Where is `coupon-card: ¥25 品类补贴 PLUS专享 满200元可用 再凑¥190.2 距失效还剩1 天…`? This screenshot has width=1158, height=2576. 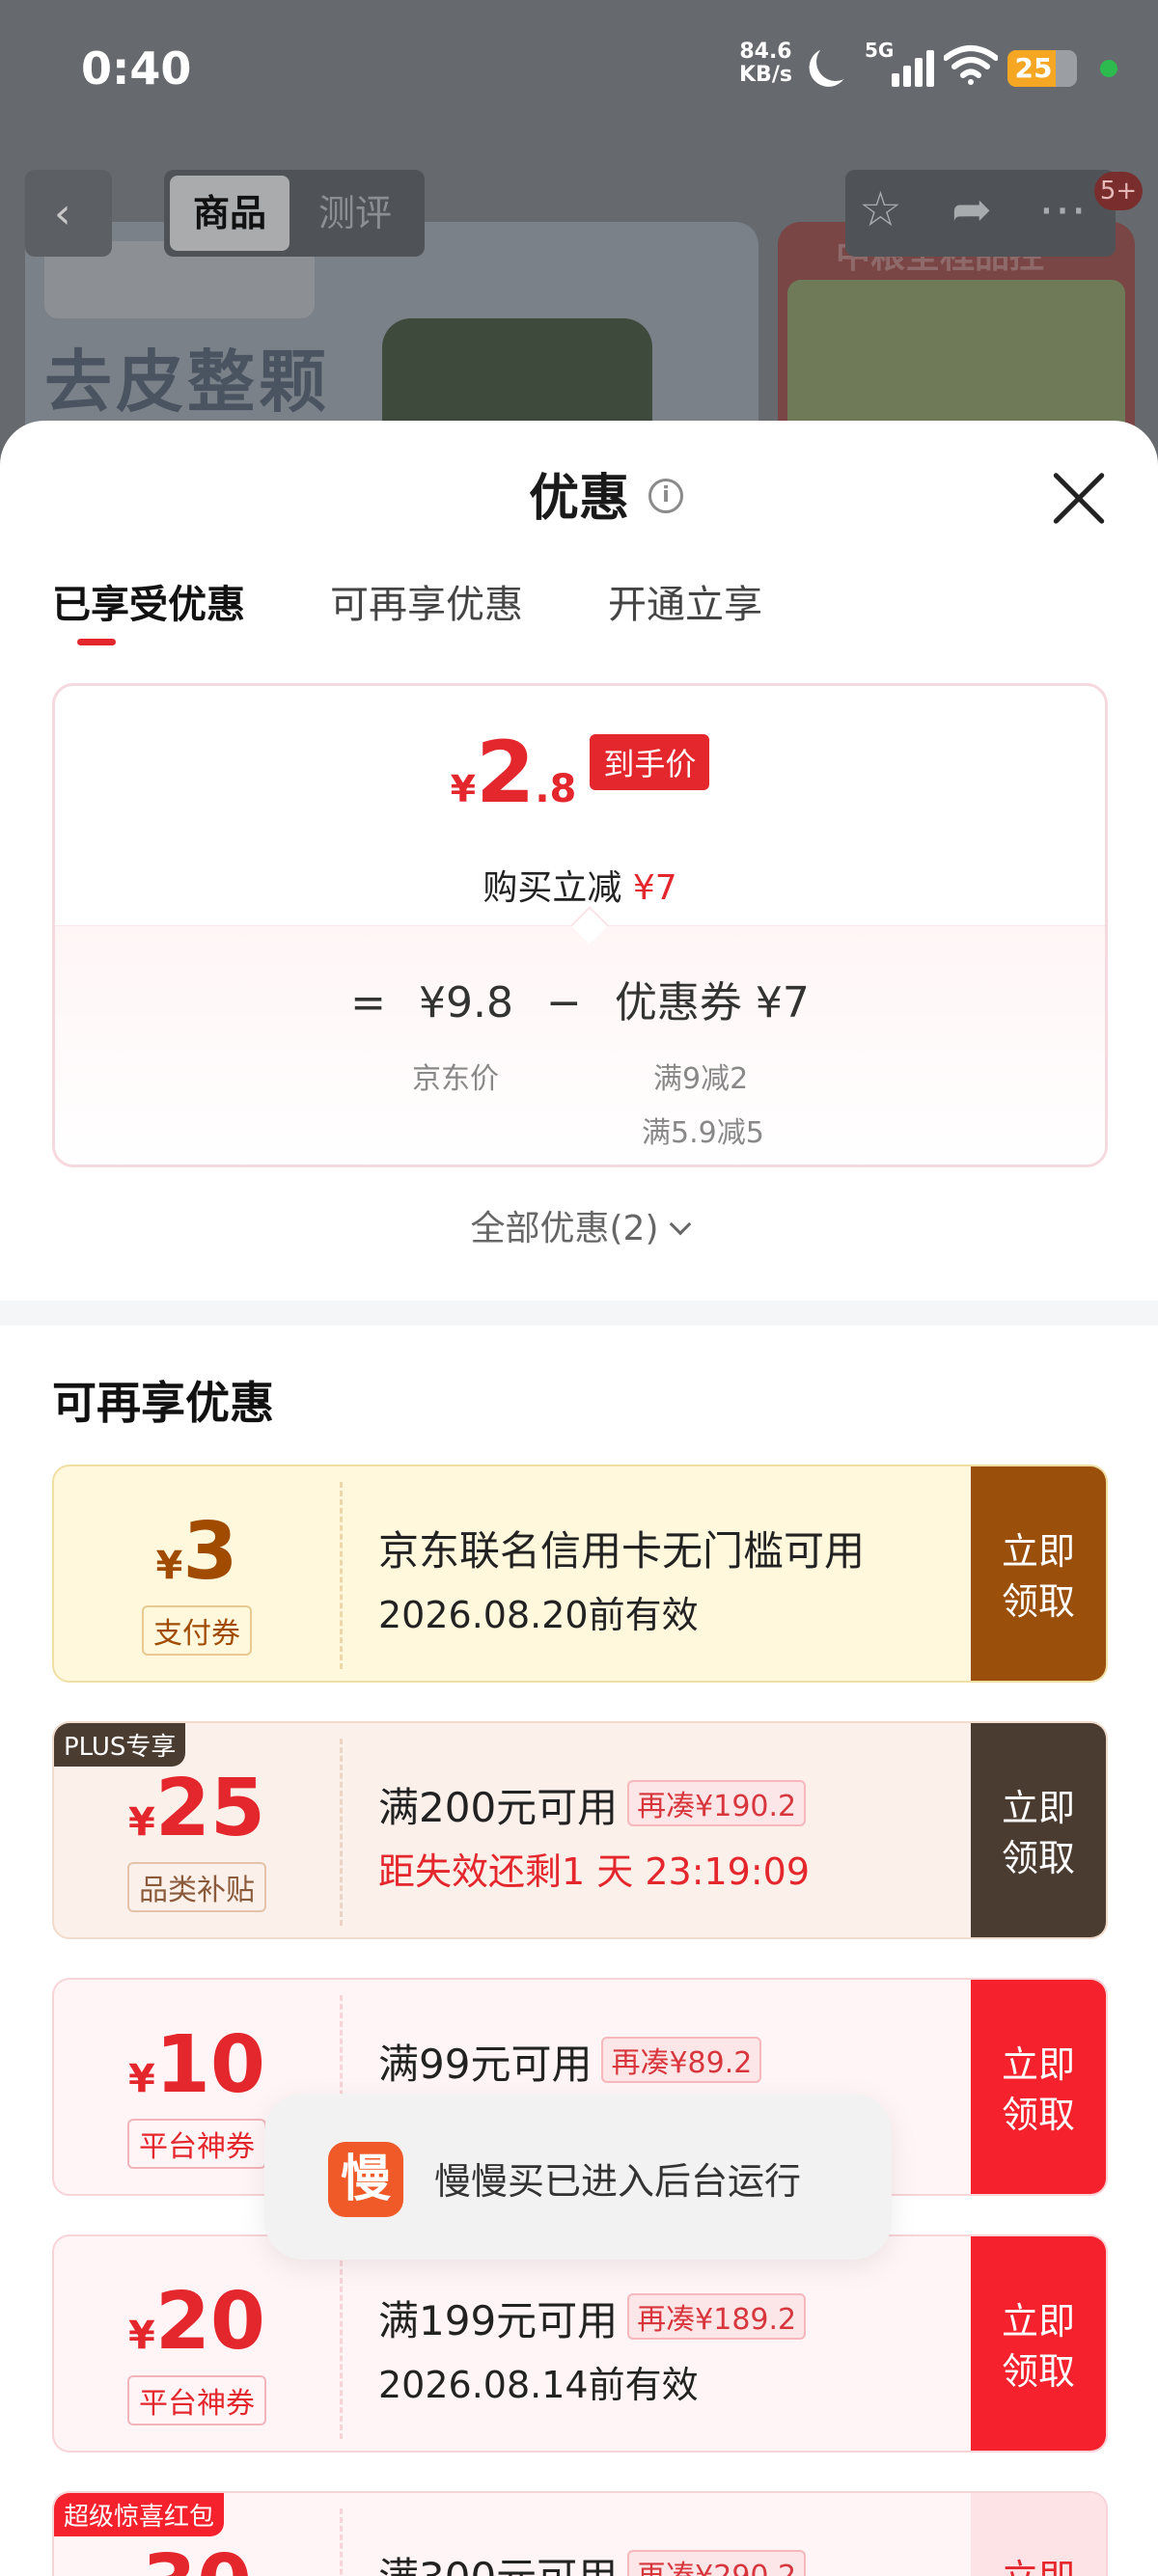 coupon-card: ¥25 品类补贴 PLUS专享 满200元可用 再凑¥190.2 距失效还剩1 天… is located at coordinates (580, 1830).